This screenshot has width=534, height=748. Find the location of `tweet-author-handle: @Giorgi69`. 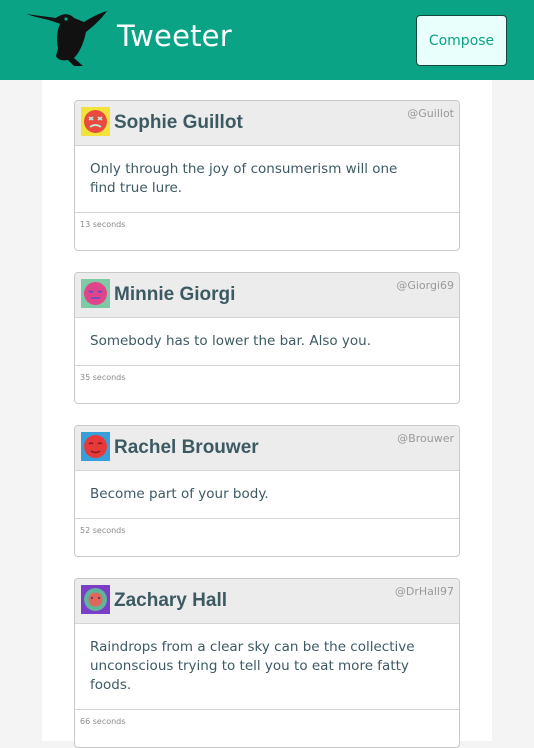

tweet-author-handle: @Giorgi69 is located at coordinates (425, 285).